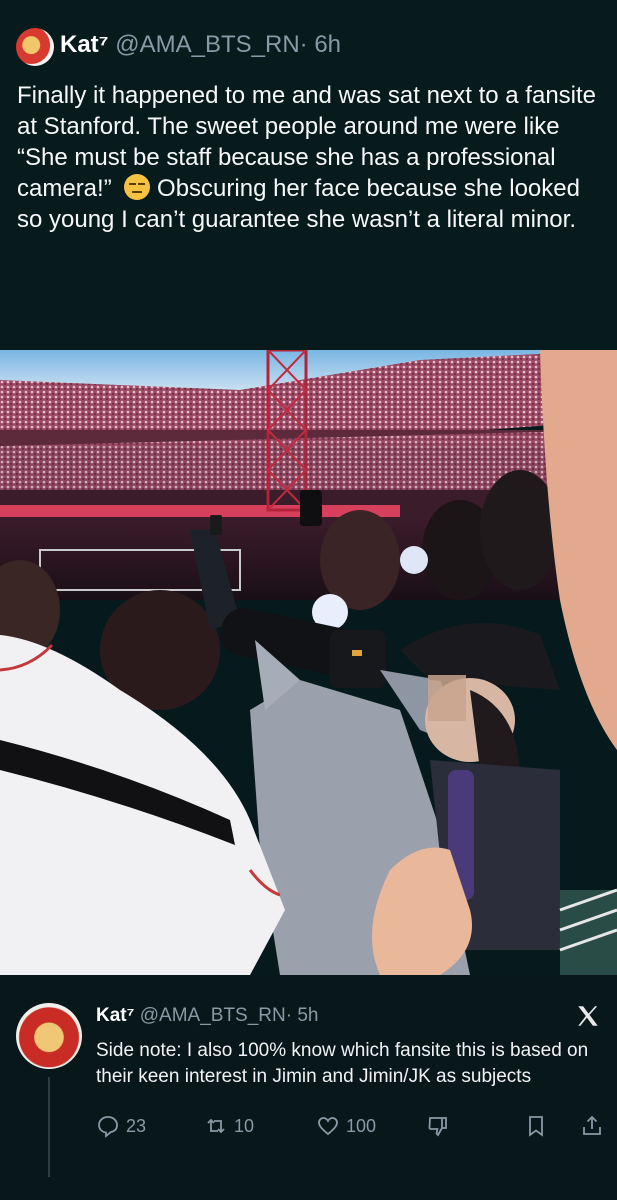 Image resolution: width=617 pixels, height=1200 pixels. I want to click on heart-icon, so click(328, 1126).